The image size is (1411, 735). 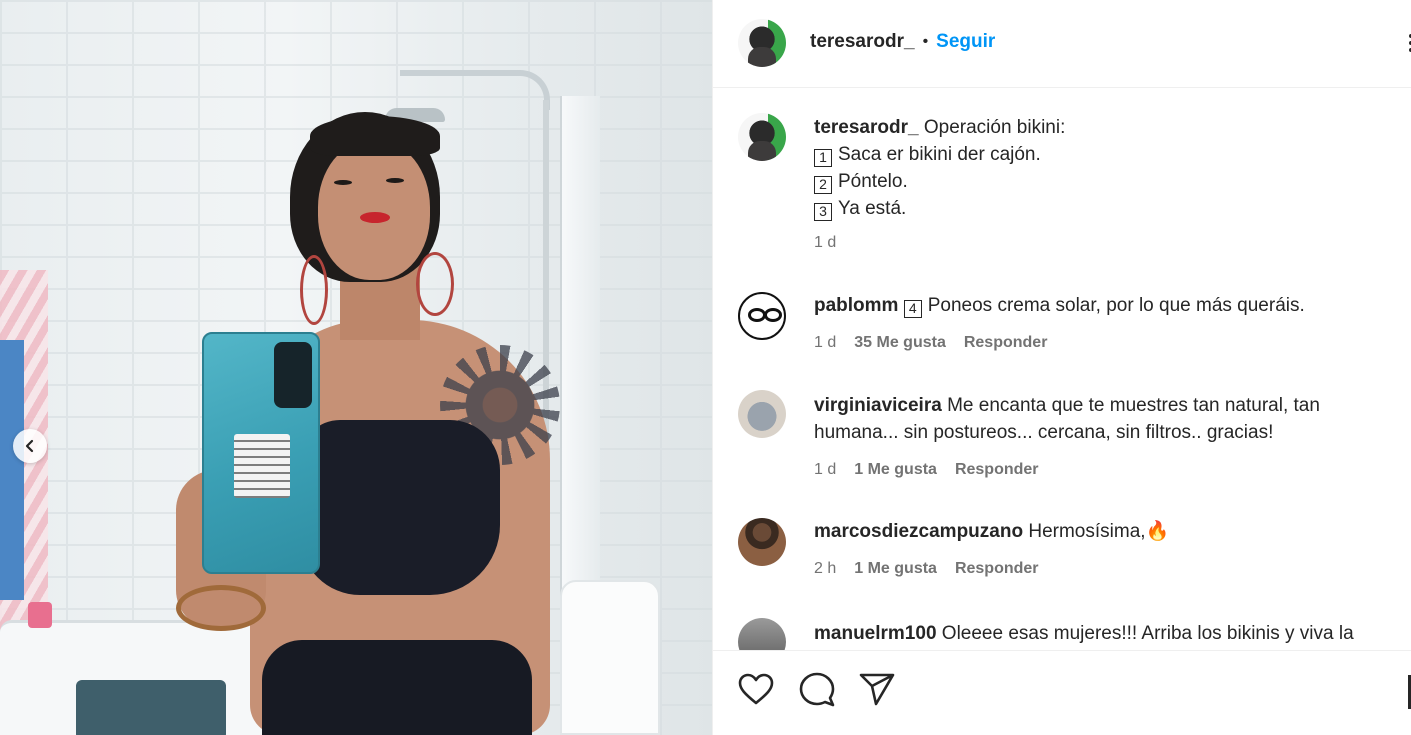 What do you see at coordinates (1109, 208) in the screenshot?
I see `caption-line: 3 Ya está.` at bounding box center [1109, 208].